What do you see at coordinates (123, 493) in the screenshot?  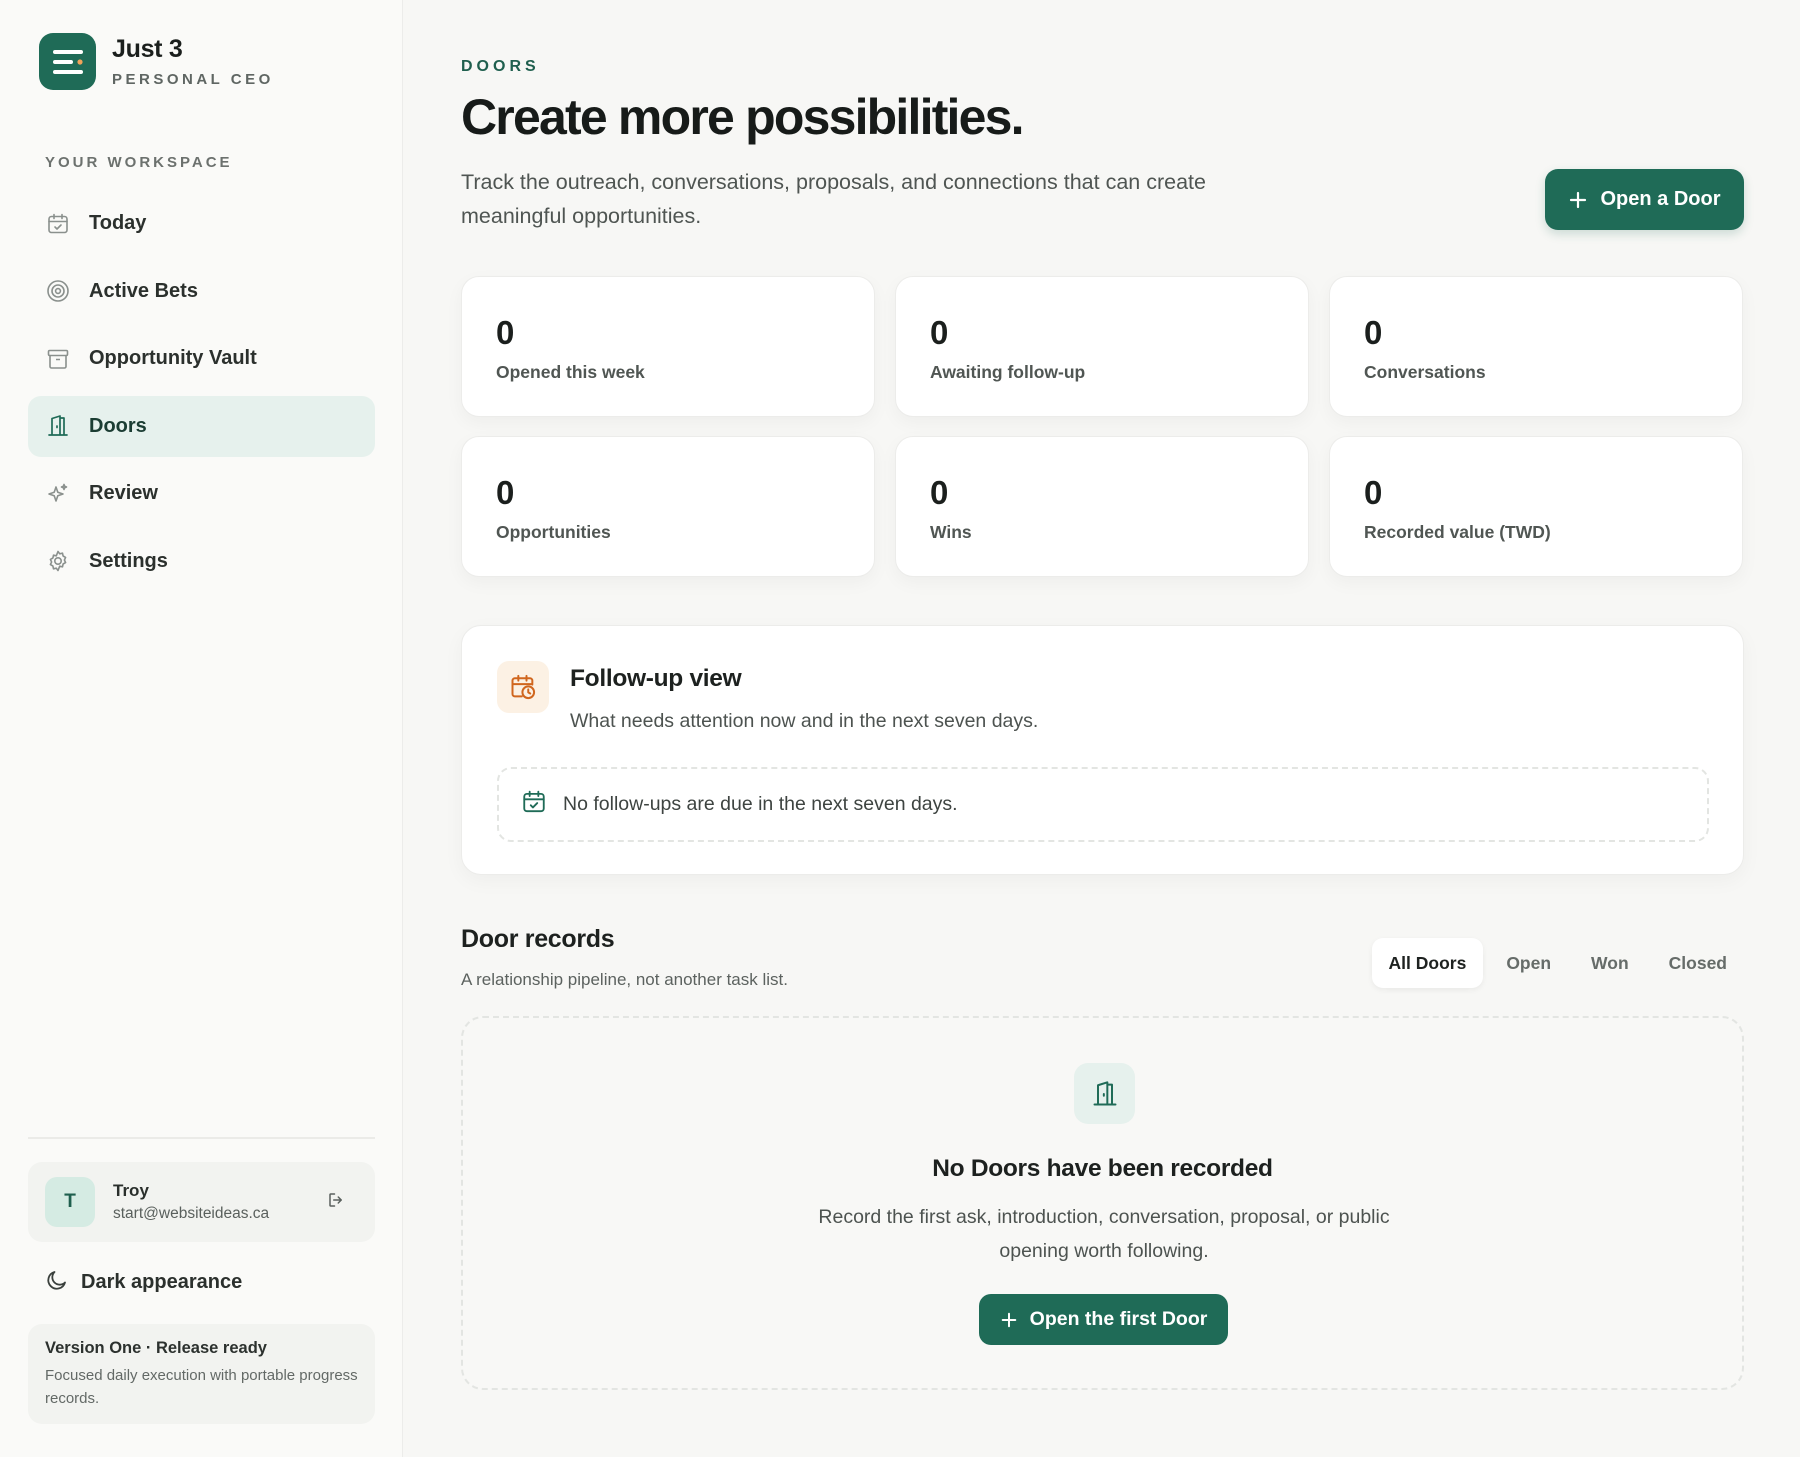 I see `sidebar-item-label: Review` at bounding box center [123, 493].